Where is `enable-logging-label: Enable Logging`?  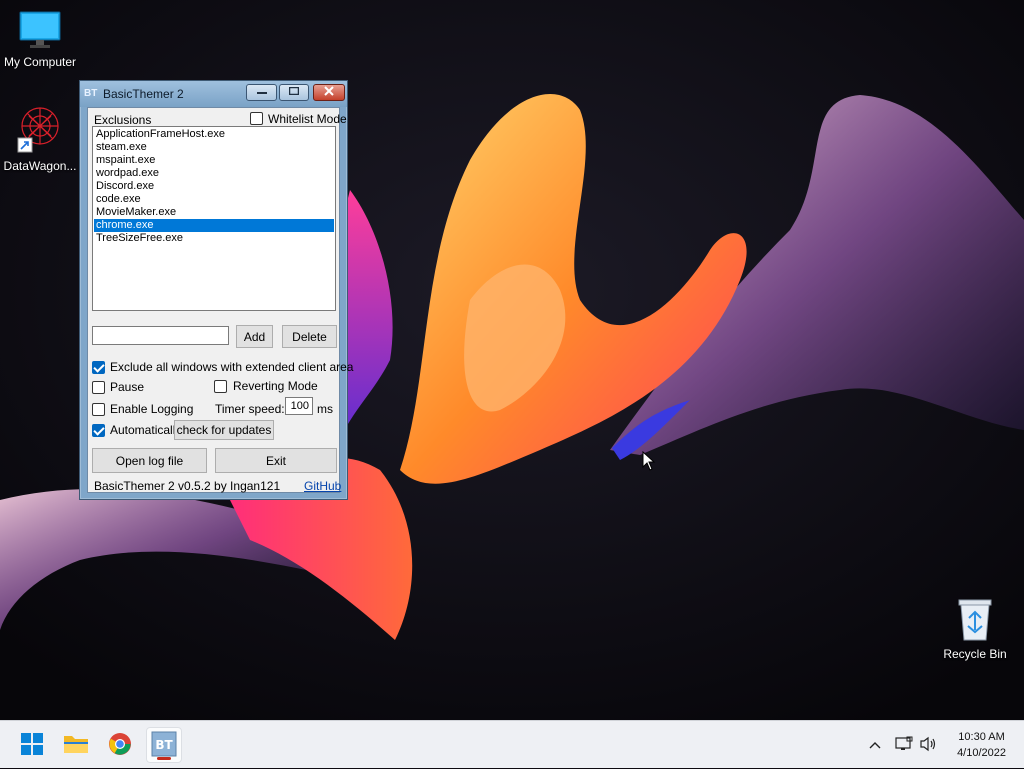
enable-logging-label: Enable Logging is located at coordinates (152, 409).